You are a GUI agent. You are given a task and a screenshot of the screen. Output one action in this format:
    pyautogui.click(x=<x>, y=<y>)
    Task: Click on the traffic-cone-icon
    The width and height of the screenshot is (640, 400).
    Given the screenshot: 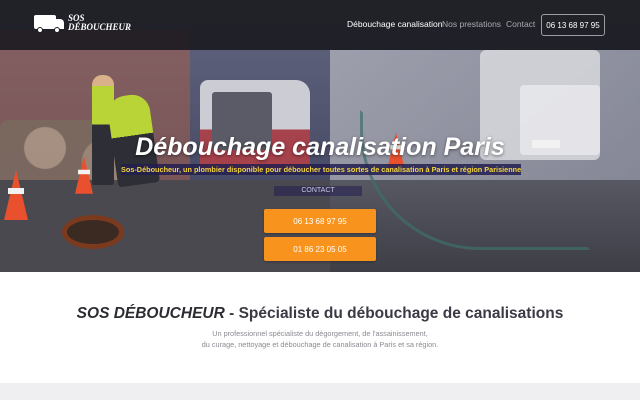 What is the action you would take?
    pyautogui.click(x=16, y=195)
    